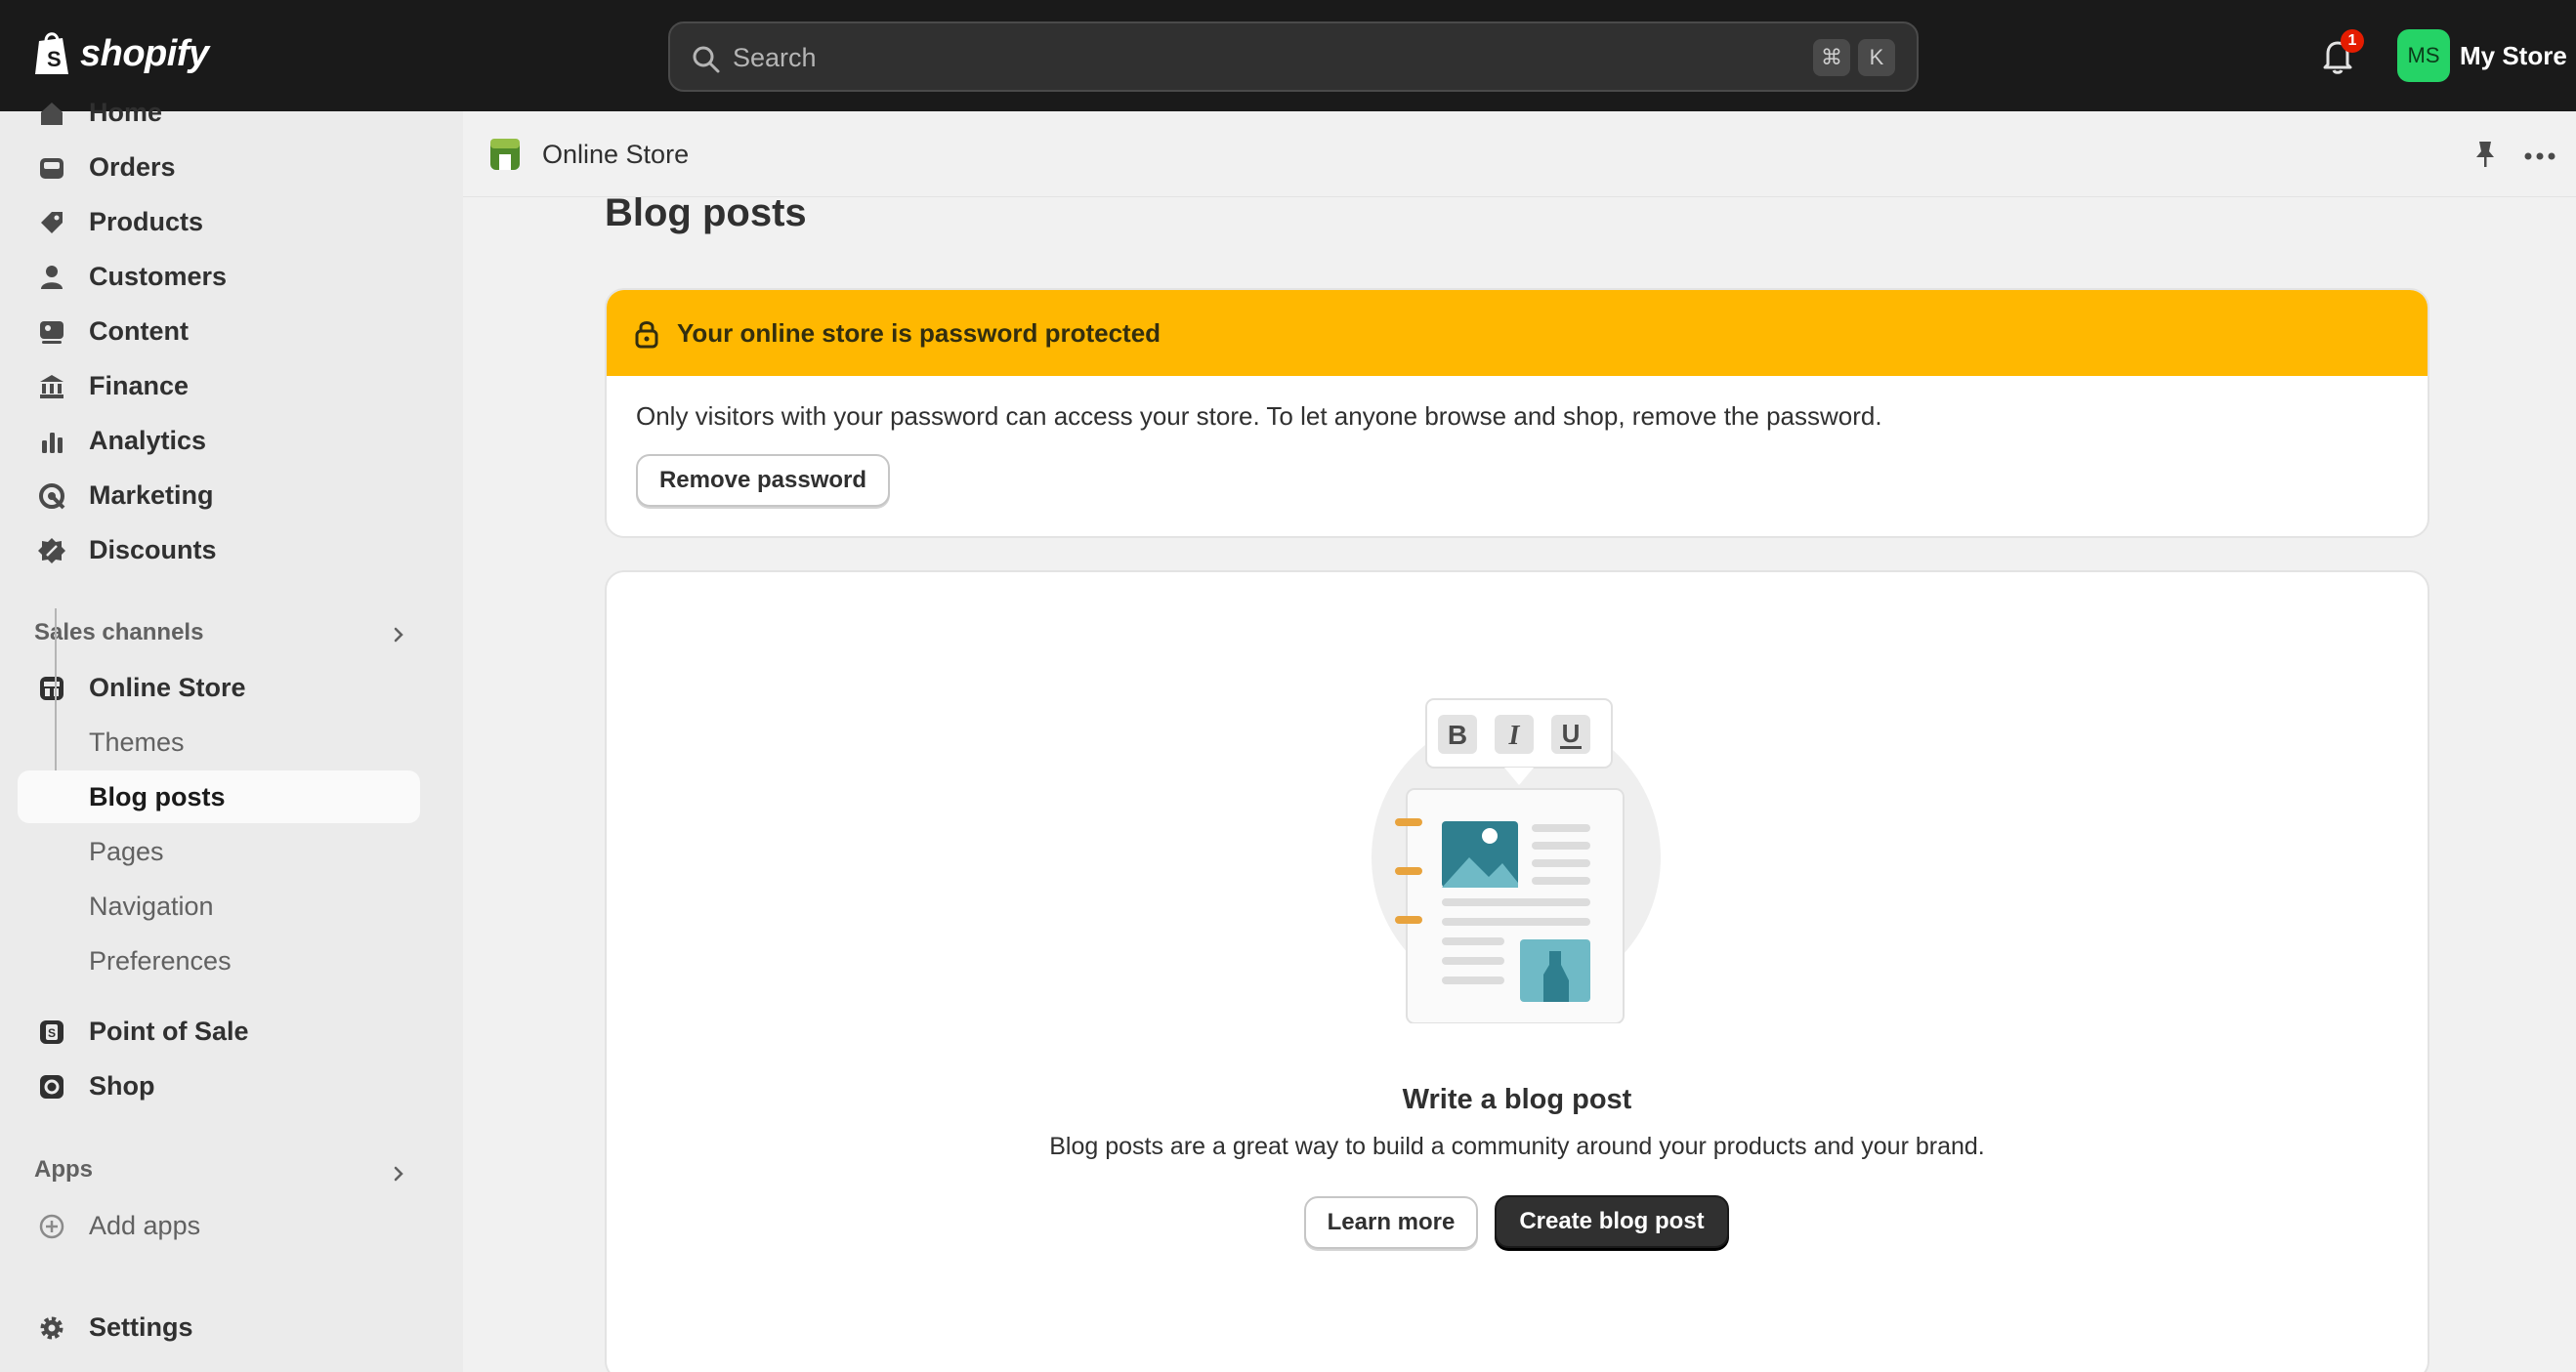 The height and width of the screenshot is (1372, 2576). What do you see at coordinates (1514, 736) in the screenshot?
I see `italic-glyph: I` at bounding box center [1514, 736].